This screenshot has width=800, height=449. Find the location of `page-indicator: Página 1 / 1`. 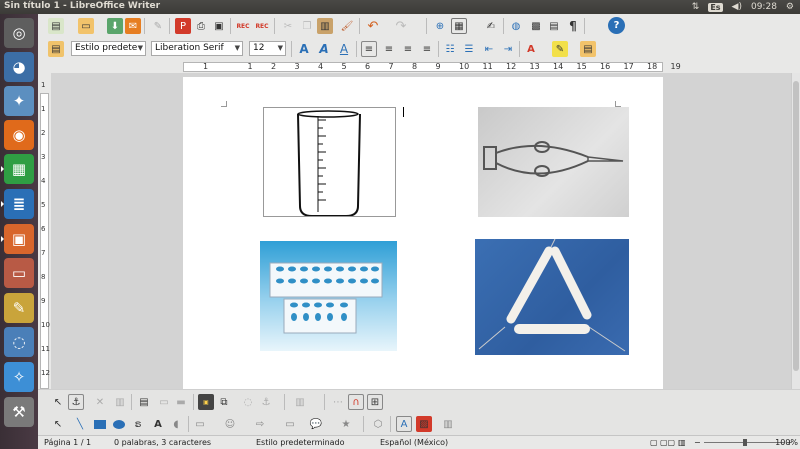

page-indicator: Página 1 / 1 is located at coordinates (67, 442).